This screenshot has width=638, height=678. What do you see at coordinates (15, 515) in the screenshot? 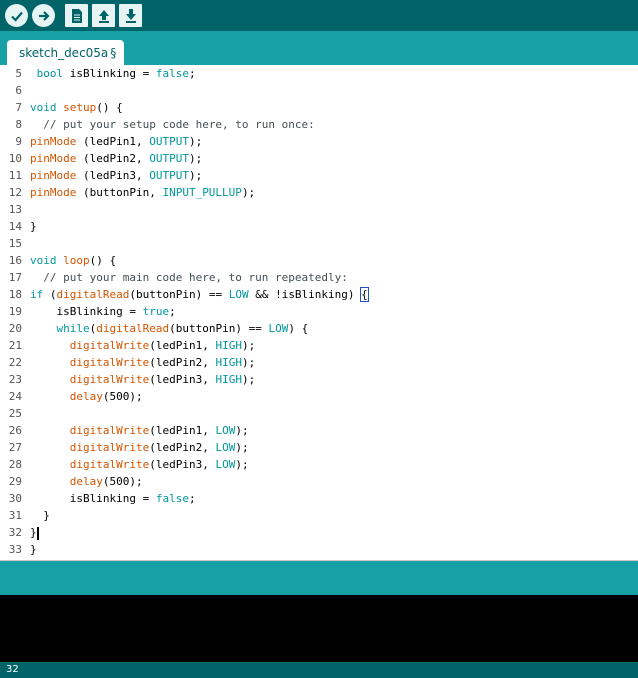
I see `line-number: 31` at bounding box center [15, 515].